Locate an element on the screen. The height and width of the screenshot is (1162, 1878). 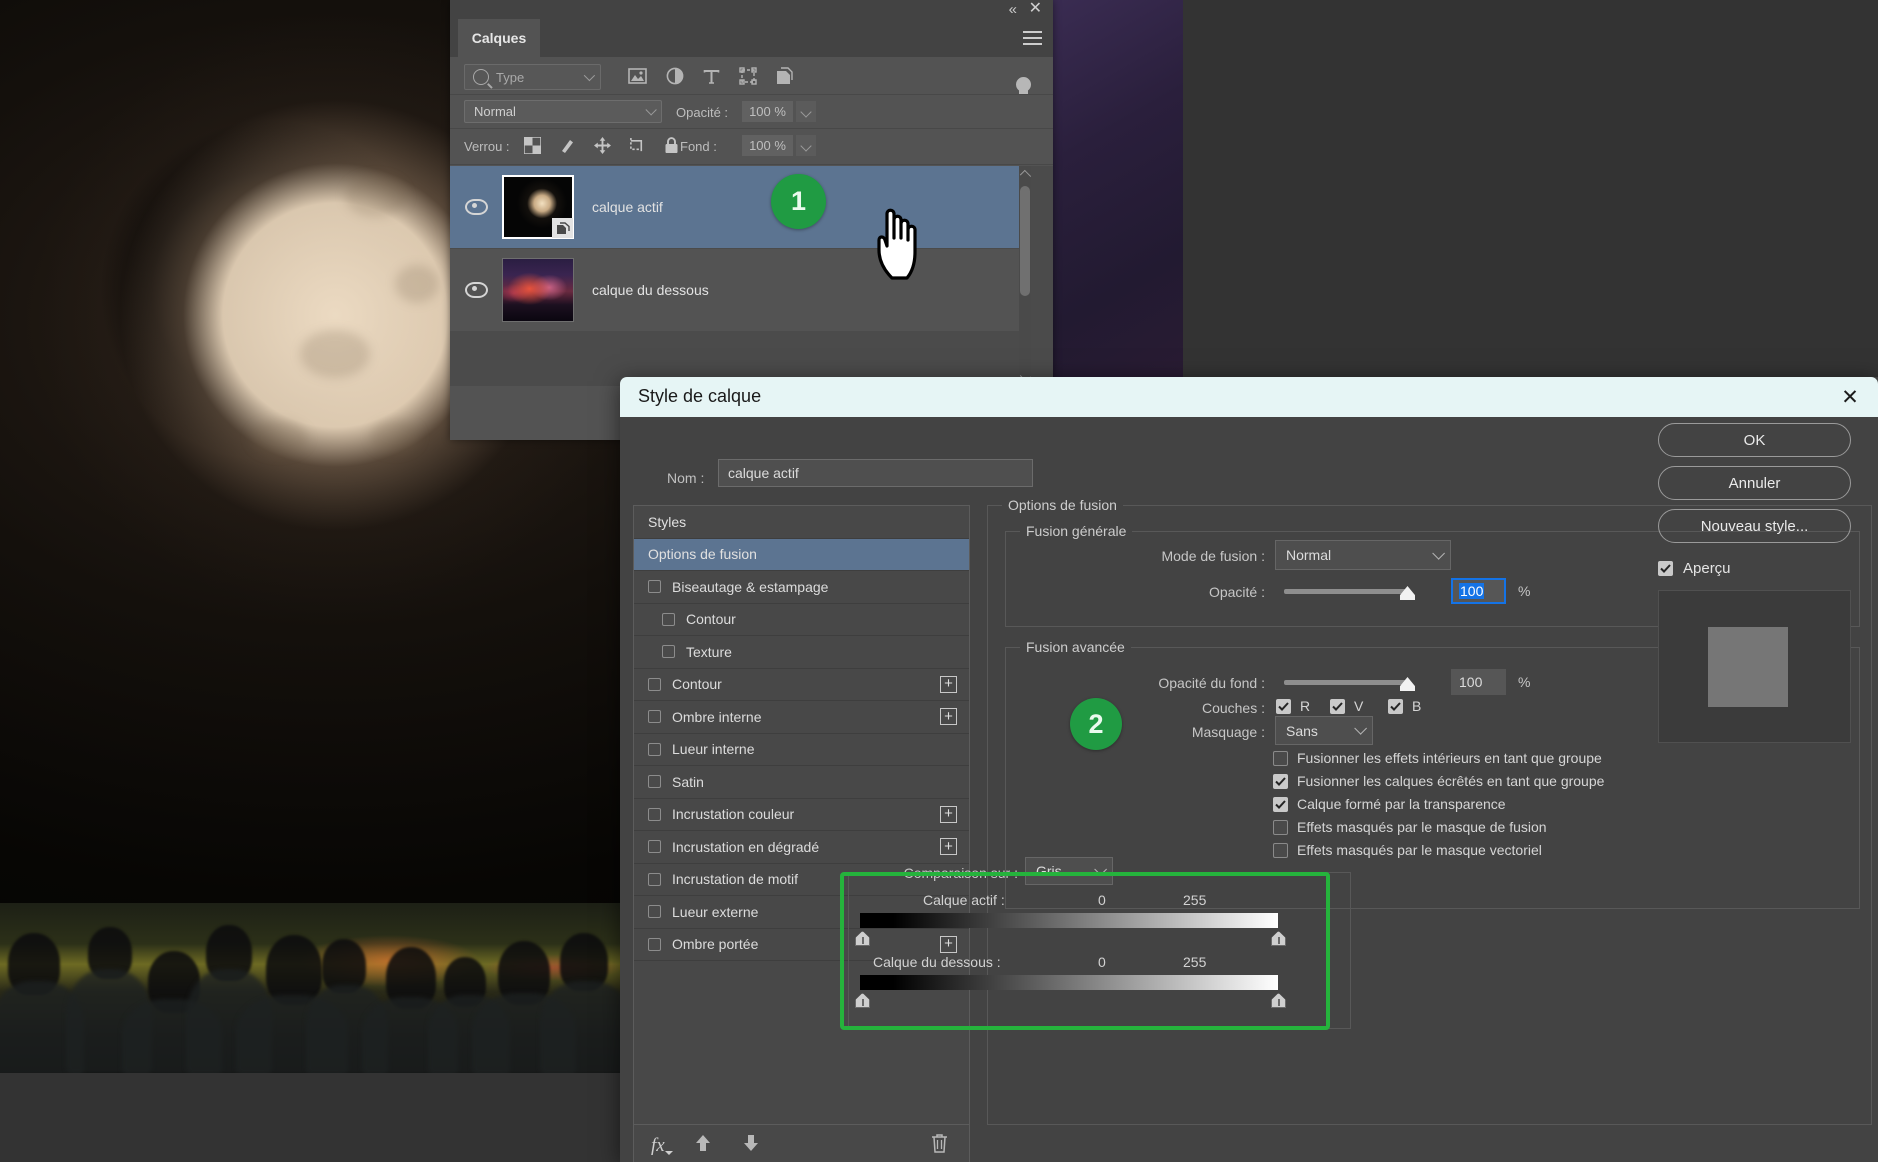
name-field-label: Nom : is located at coordinates (686, 478).